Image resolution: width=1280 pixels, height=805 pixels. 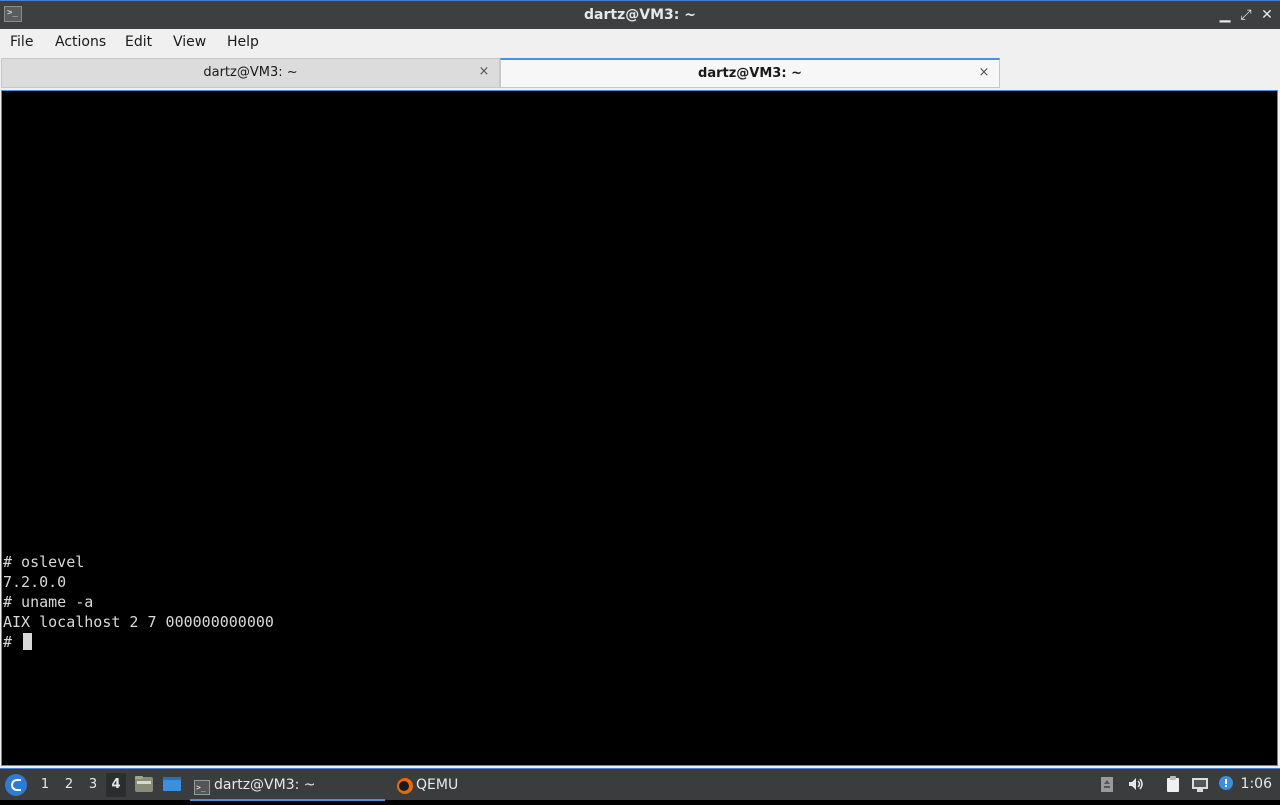 What do you see at coordinates (265, 785) in the screenshot?
I see `task-terminal-label: dartz@VM3: ~` at bounding box center [265, 785].